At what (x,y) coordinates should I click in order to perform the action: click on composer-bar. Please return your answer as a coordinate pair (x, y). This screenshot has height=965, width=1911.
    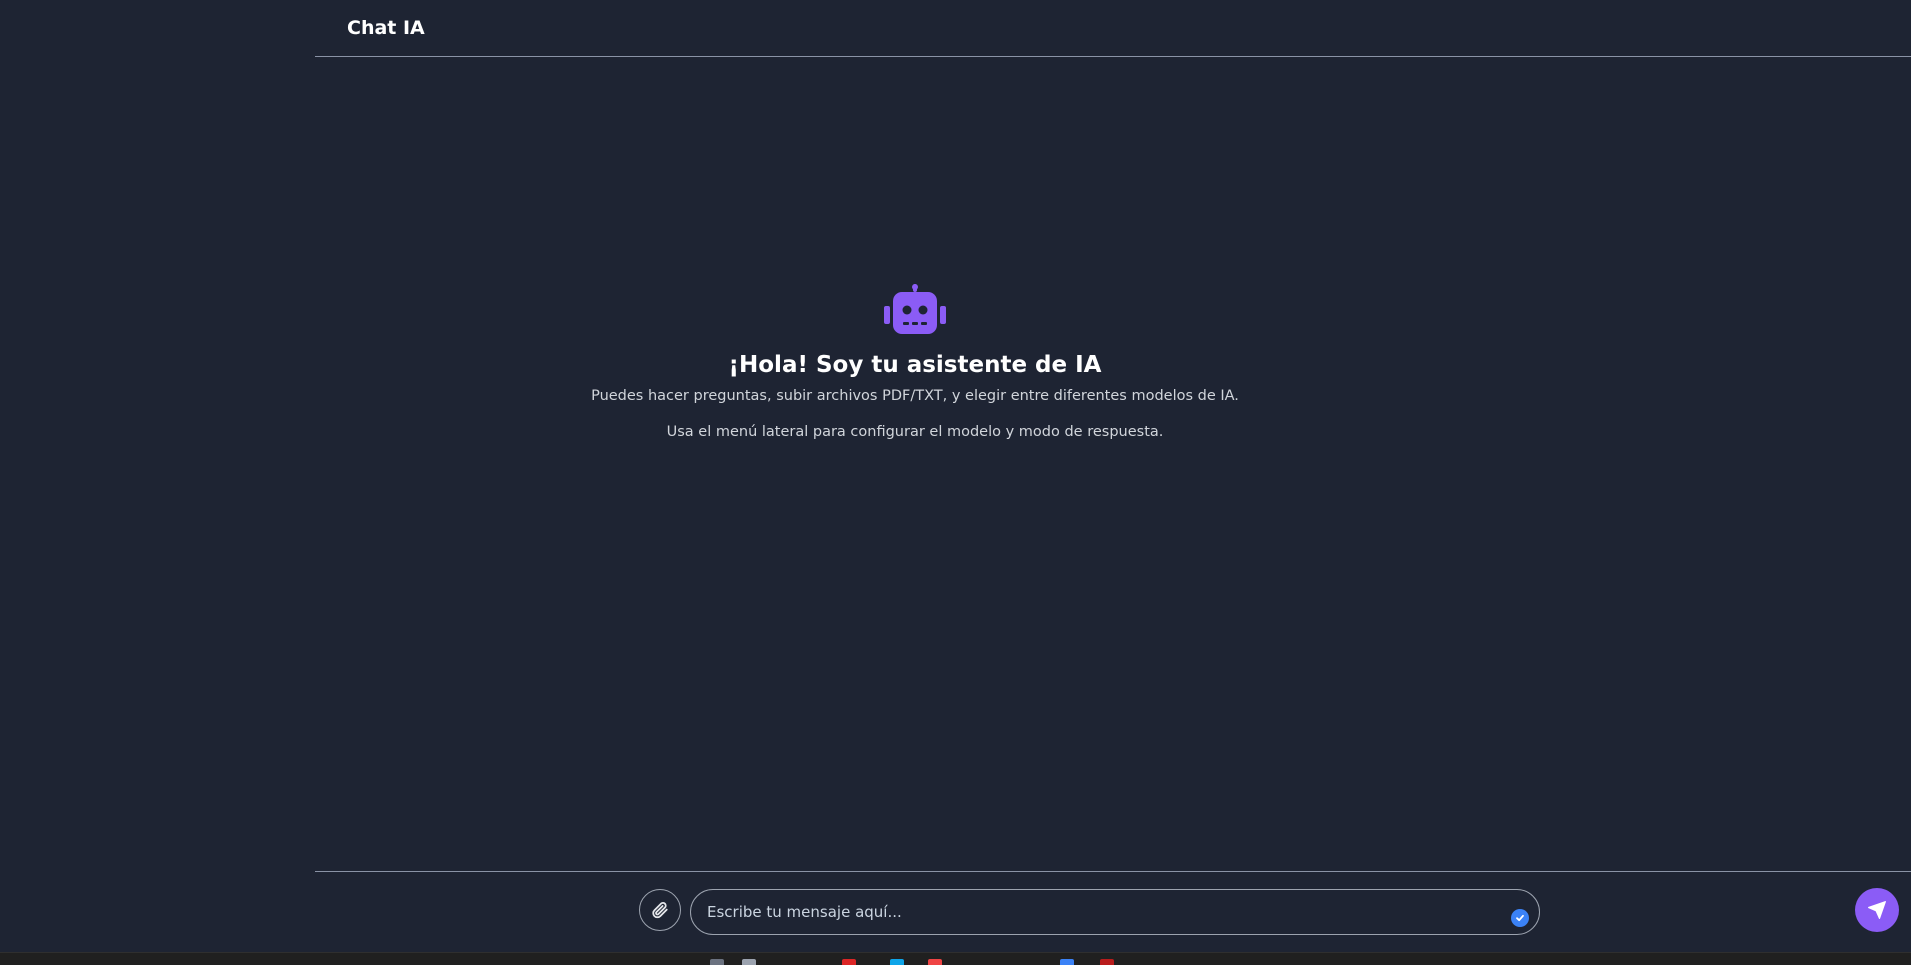
    Looking at the image, I should click on (1113, 911).